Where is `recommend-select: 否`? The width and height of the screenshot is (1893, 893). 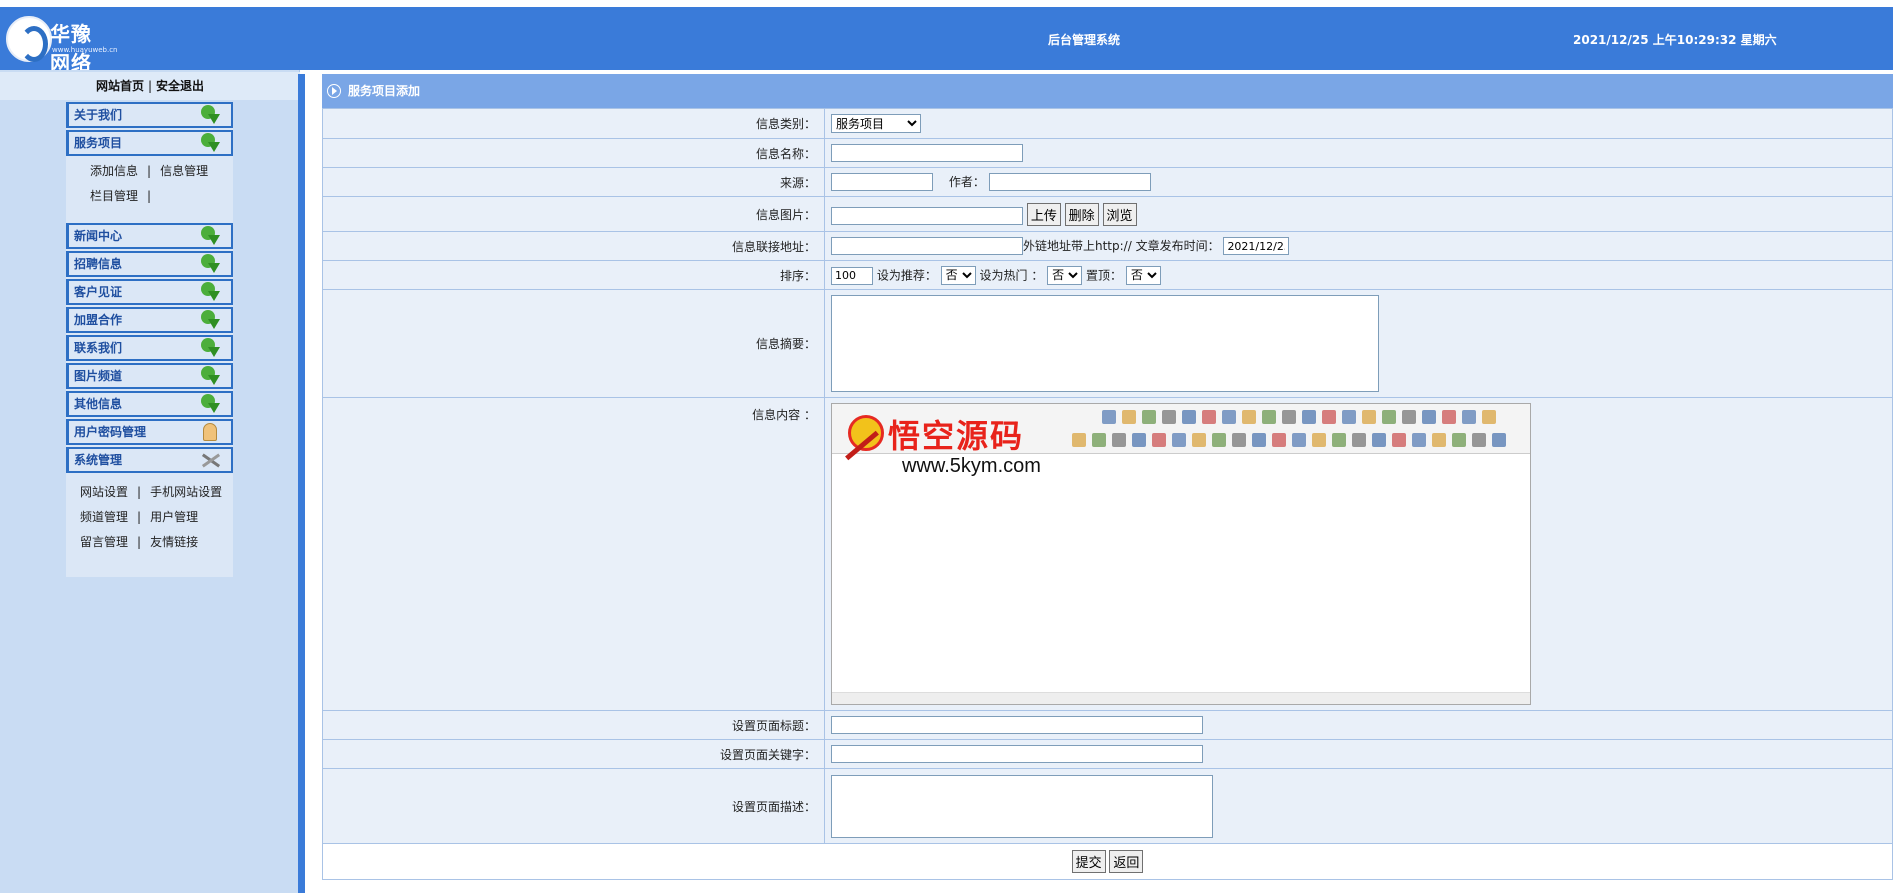
recommend-select: 否 is located at coordinates (958, 275).